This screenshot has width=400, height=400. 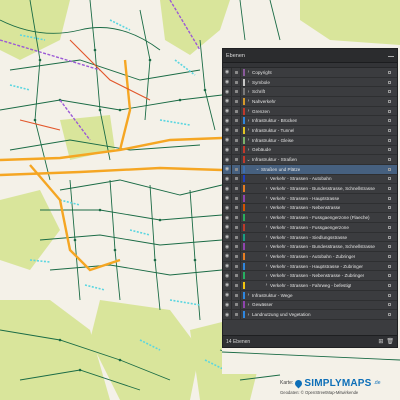 I want to click on layer-row: ◉ › Verkehr - Strassen - Nebenstrasse, so click(x=310, y=208).